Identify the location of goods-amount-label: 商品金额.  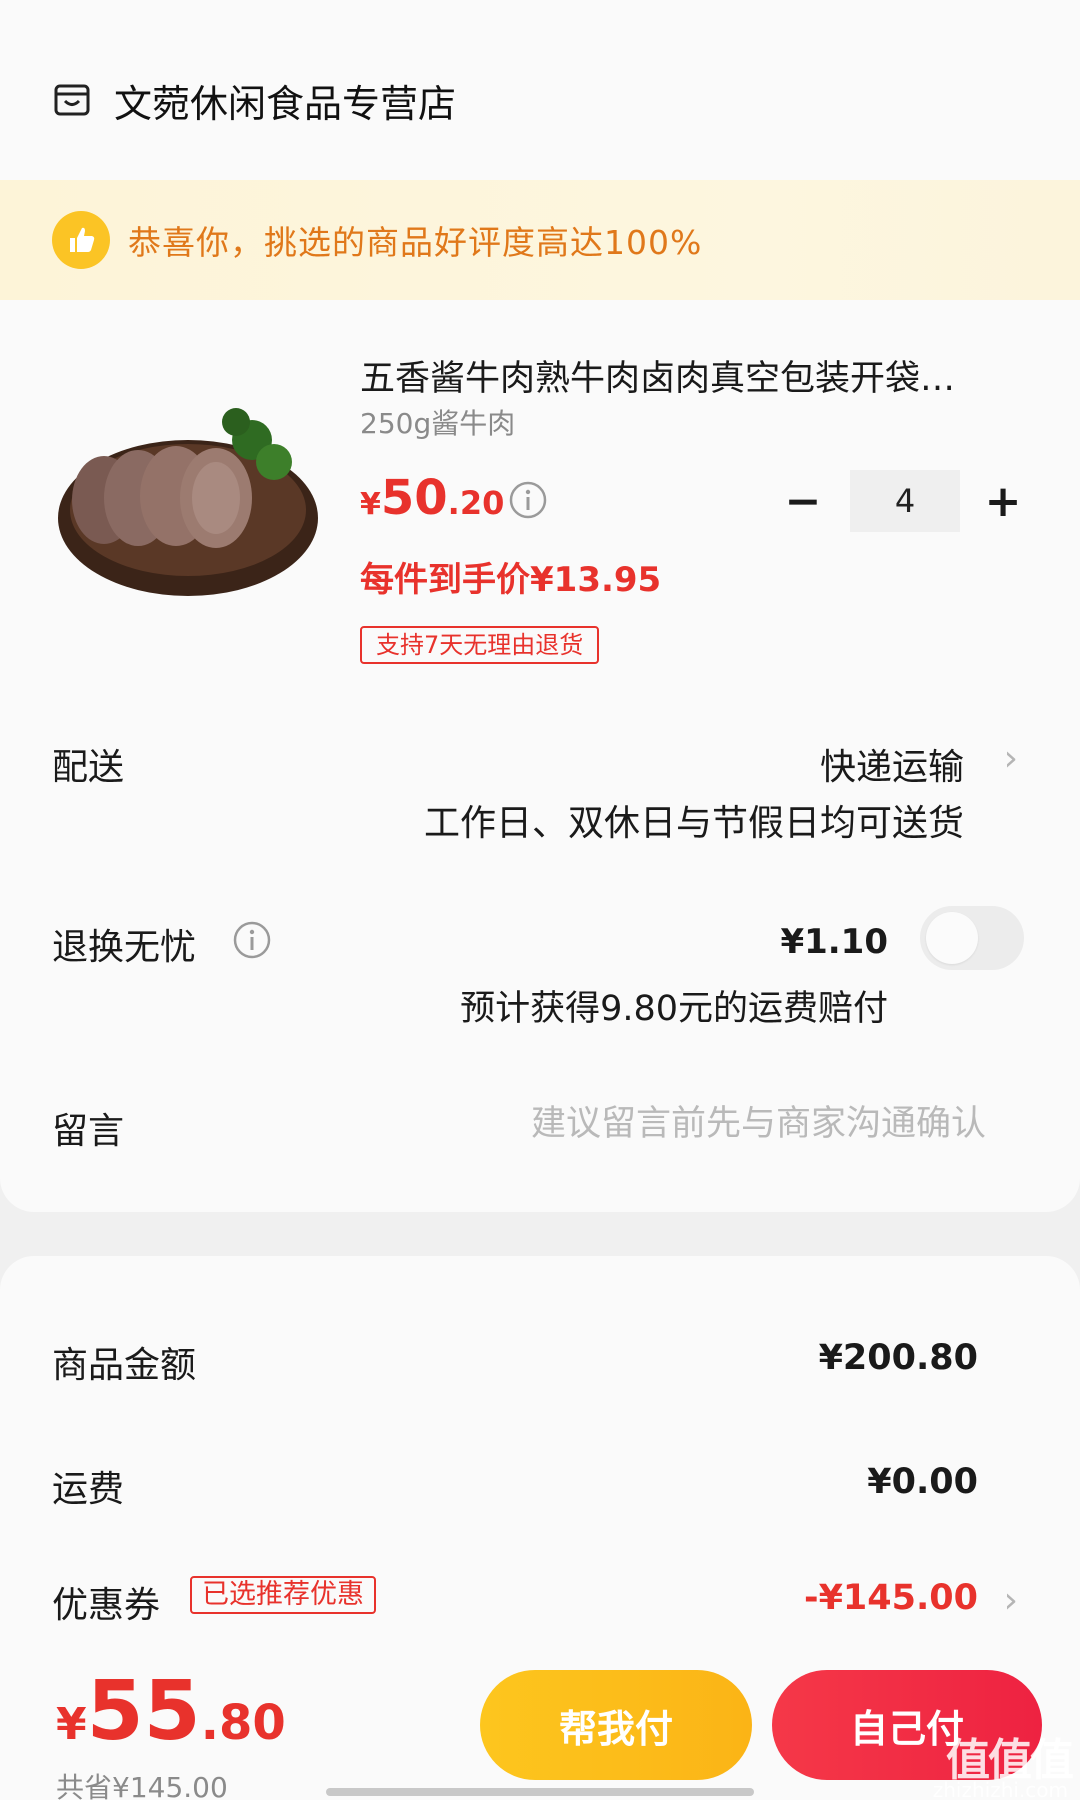
(124, 1365).